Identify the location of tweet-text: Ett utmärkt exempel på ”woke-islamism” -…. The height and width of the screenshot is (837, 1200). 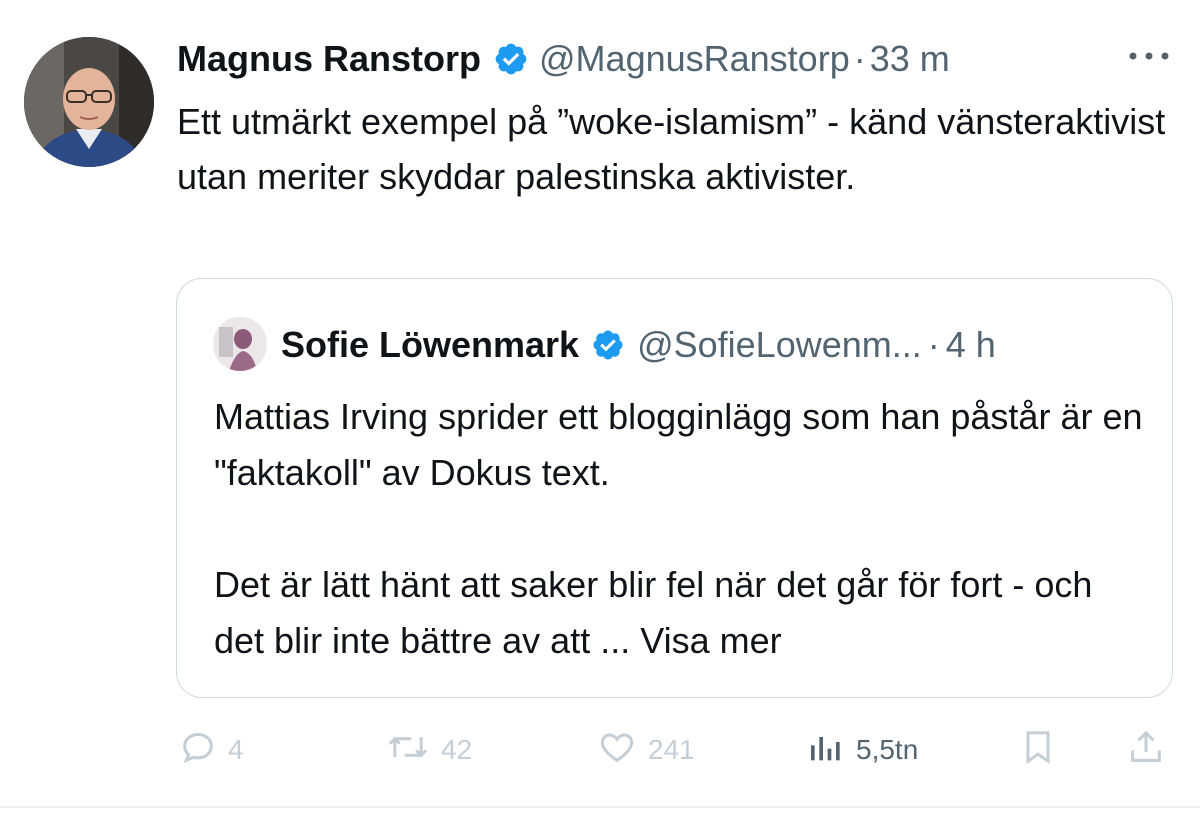
(671, 149).